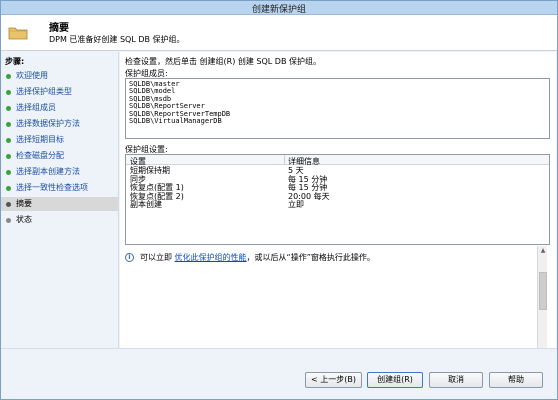 The image size is (558, 400). Describe the element at coordinates (32, 75) in the screenshot. I see `sidebar-step-label: 欢迎使用` at that location.